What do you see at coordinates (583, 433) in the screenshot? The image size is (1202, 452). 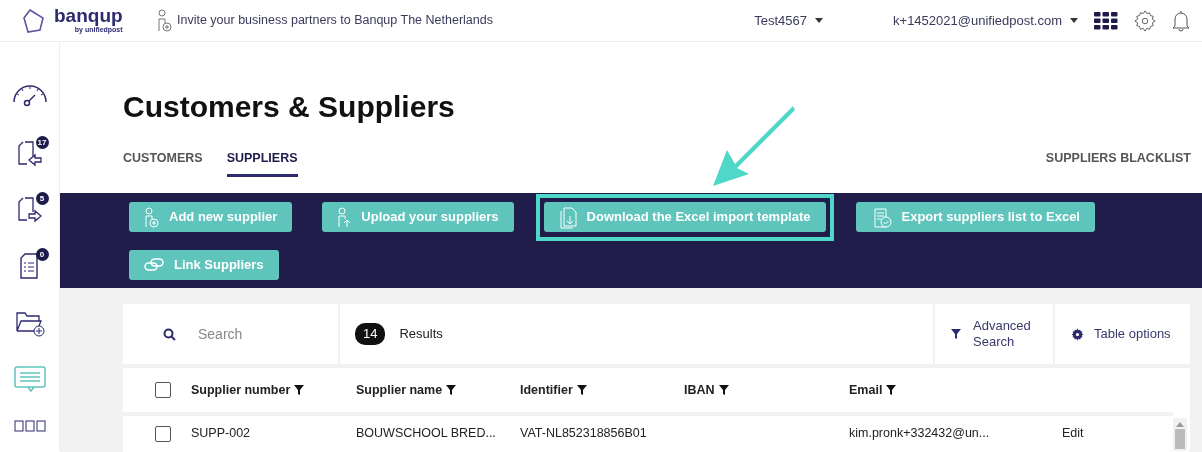 I see `table-cell: VAT-NL852318856B01` at bounding box center [583, 433].